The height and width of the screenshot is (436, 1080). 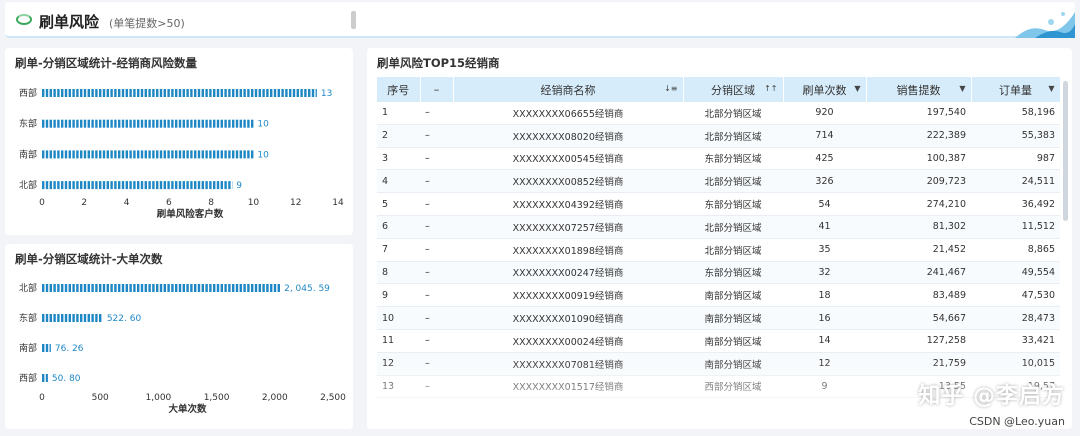 I want to click on table-cell: 32, so click(x=824, y=273).